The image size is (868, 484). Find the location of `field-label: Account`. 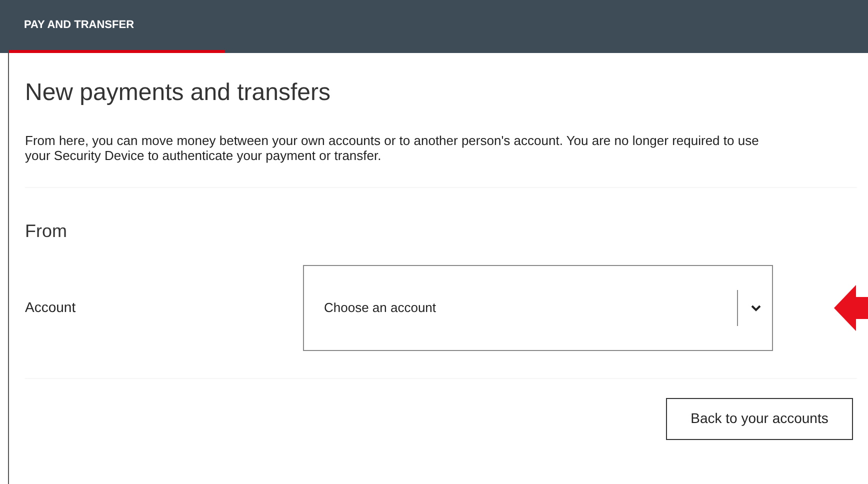

field-label: Account is located at coordinates (51, 308).